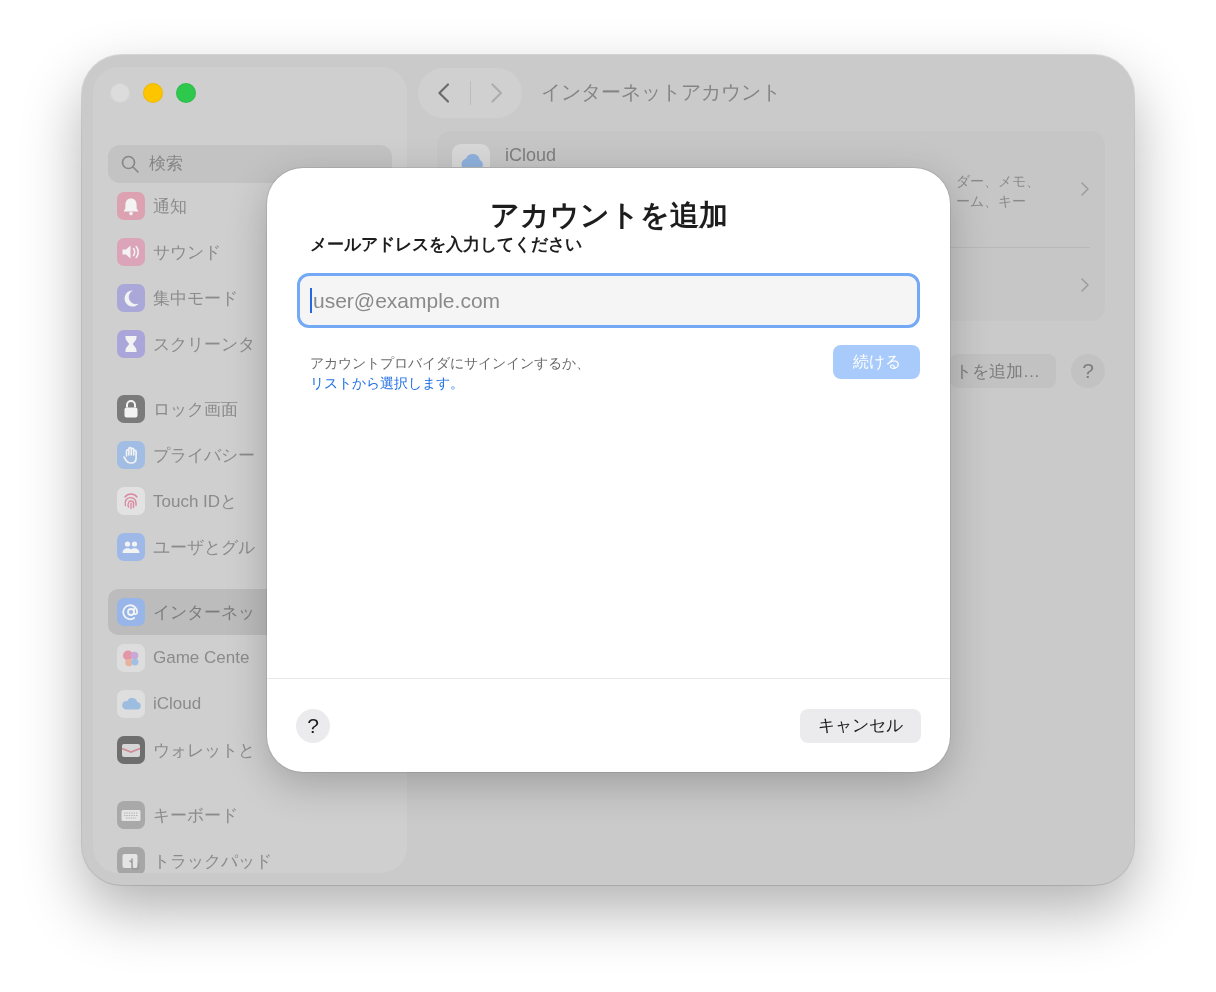 The width and height of the screenshot is (1216, 992). Describe the element at coordinates (250, 206) in the screenshot. I see `sidebar-item: 通知` at that location.